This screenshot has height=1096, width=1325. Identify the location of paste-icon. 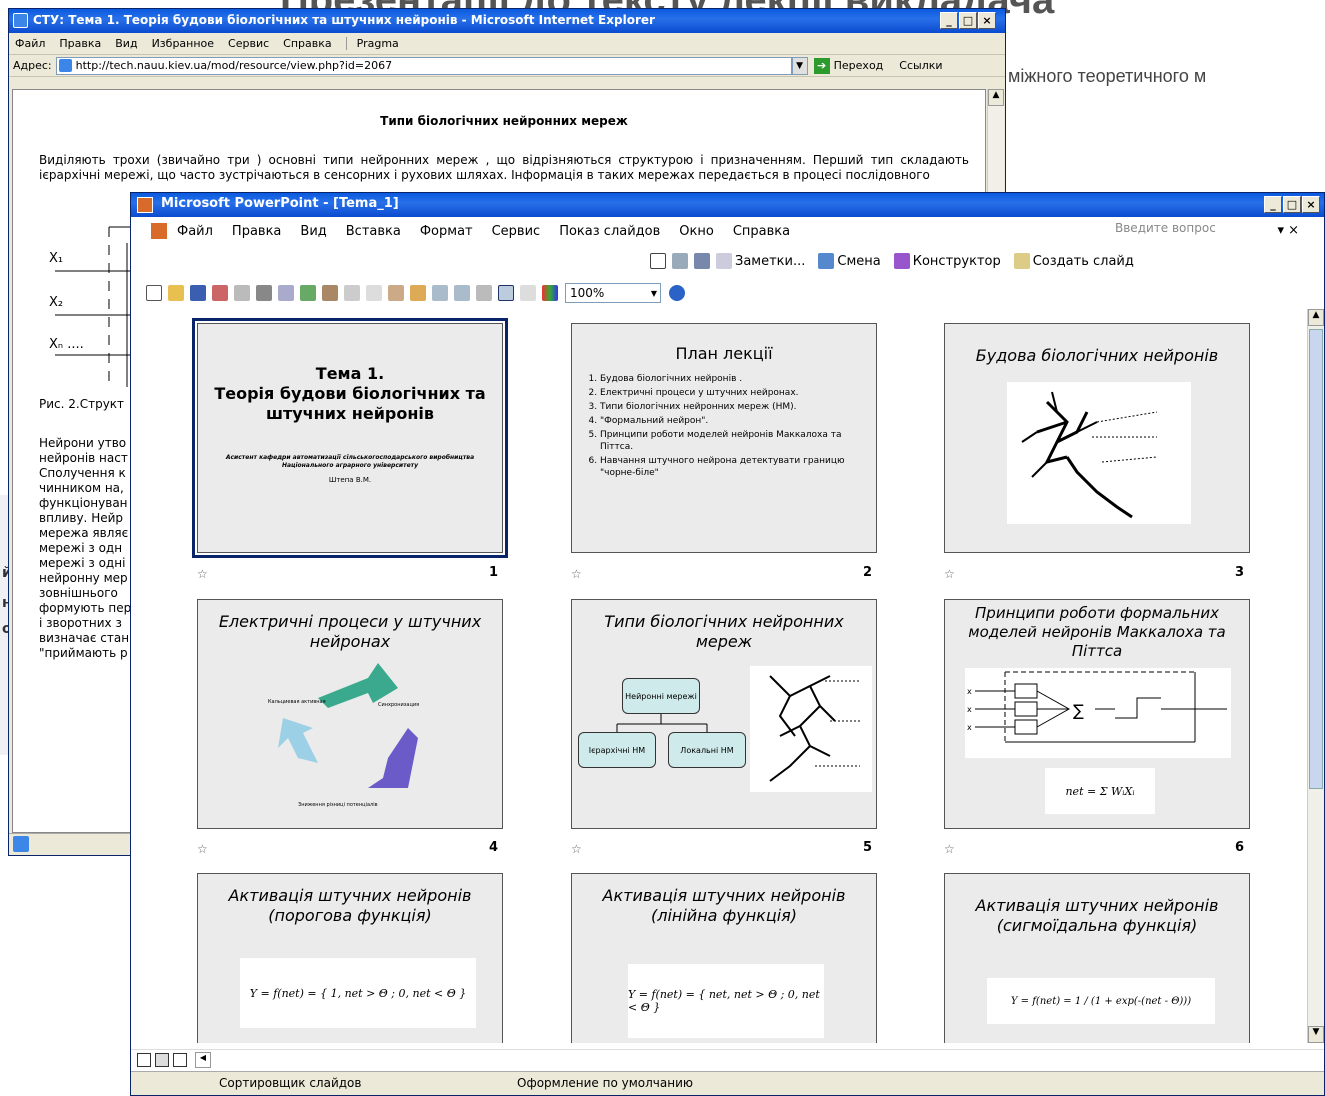
(396, 293).